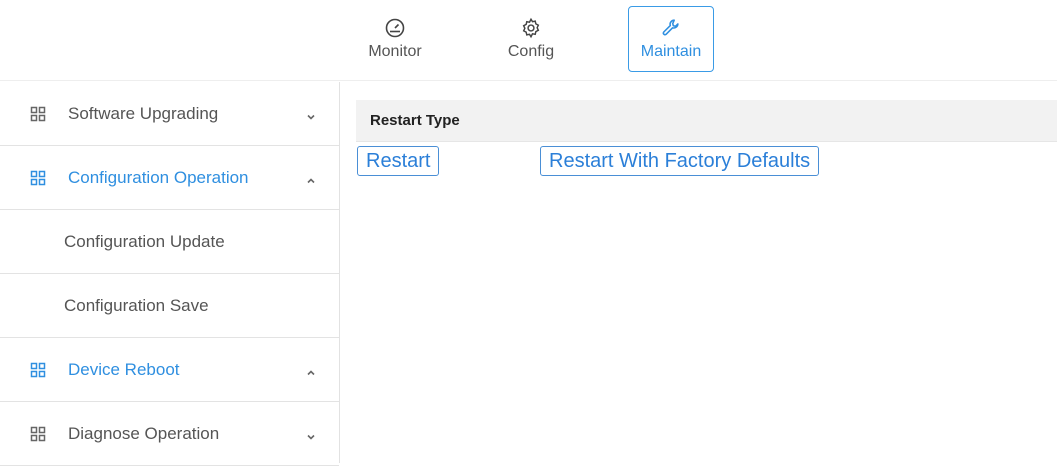 The height and width of the screenshot is (466, 1057). I want to click on sidebar-item-label: Device Reboot, so click(124, 369).